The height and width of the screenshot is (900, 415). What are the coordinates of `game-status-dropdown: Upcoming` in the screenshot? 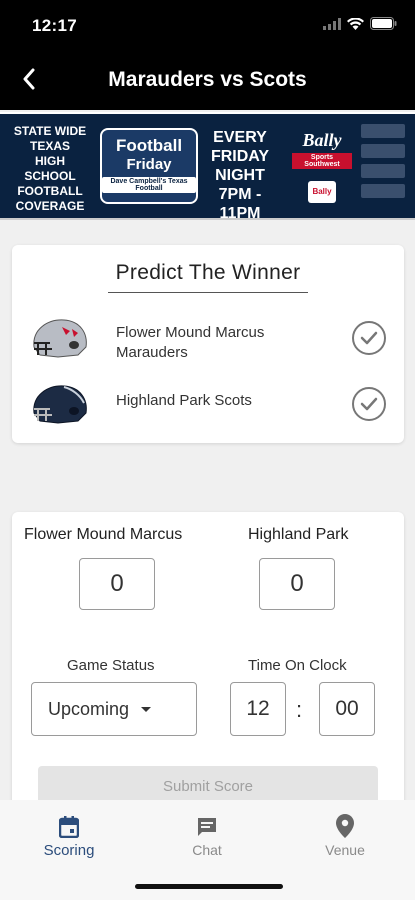 It's located at (114, 709).